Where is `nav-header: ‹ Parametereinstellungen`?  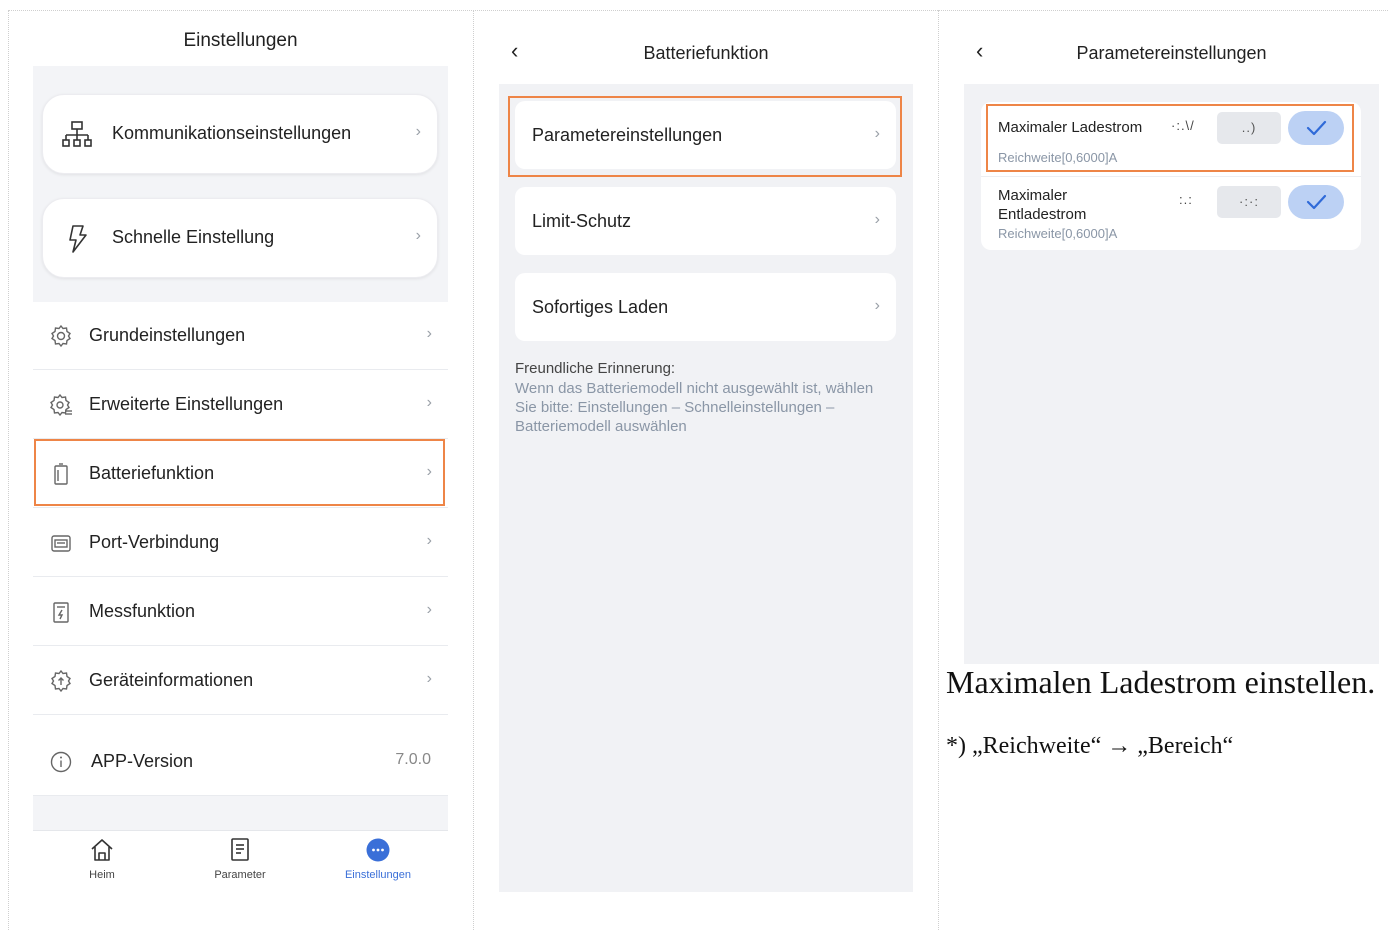 nav-header: ‹ Parametereinstellungen is located at coordinates (1171, 49).